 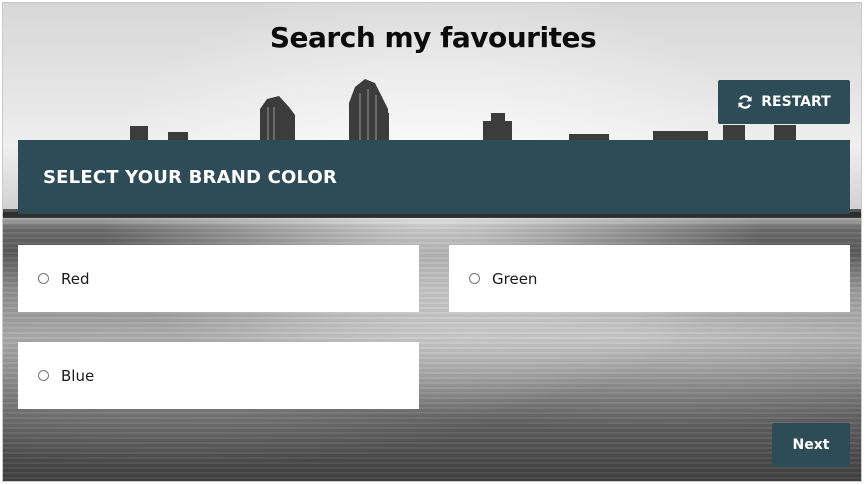 I want to click on question-text: SELECT YOUR BRAND COLOR, so click(x=190, y=177).